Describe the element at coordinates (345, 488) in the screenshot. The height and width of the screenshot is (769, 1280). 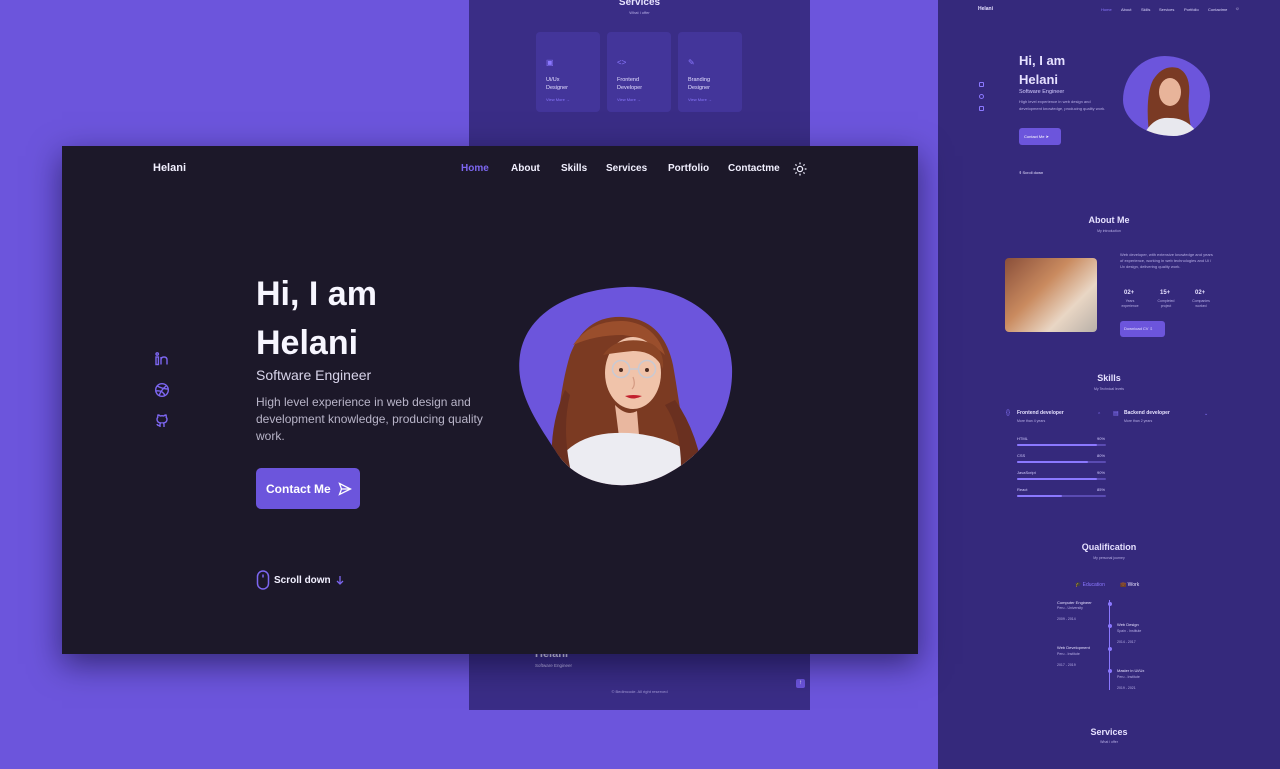
I see `send-icon` at that location.